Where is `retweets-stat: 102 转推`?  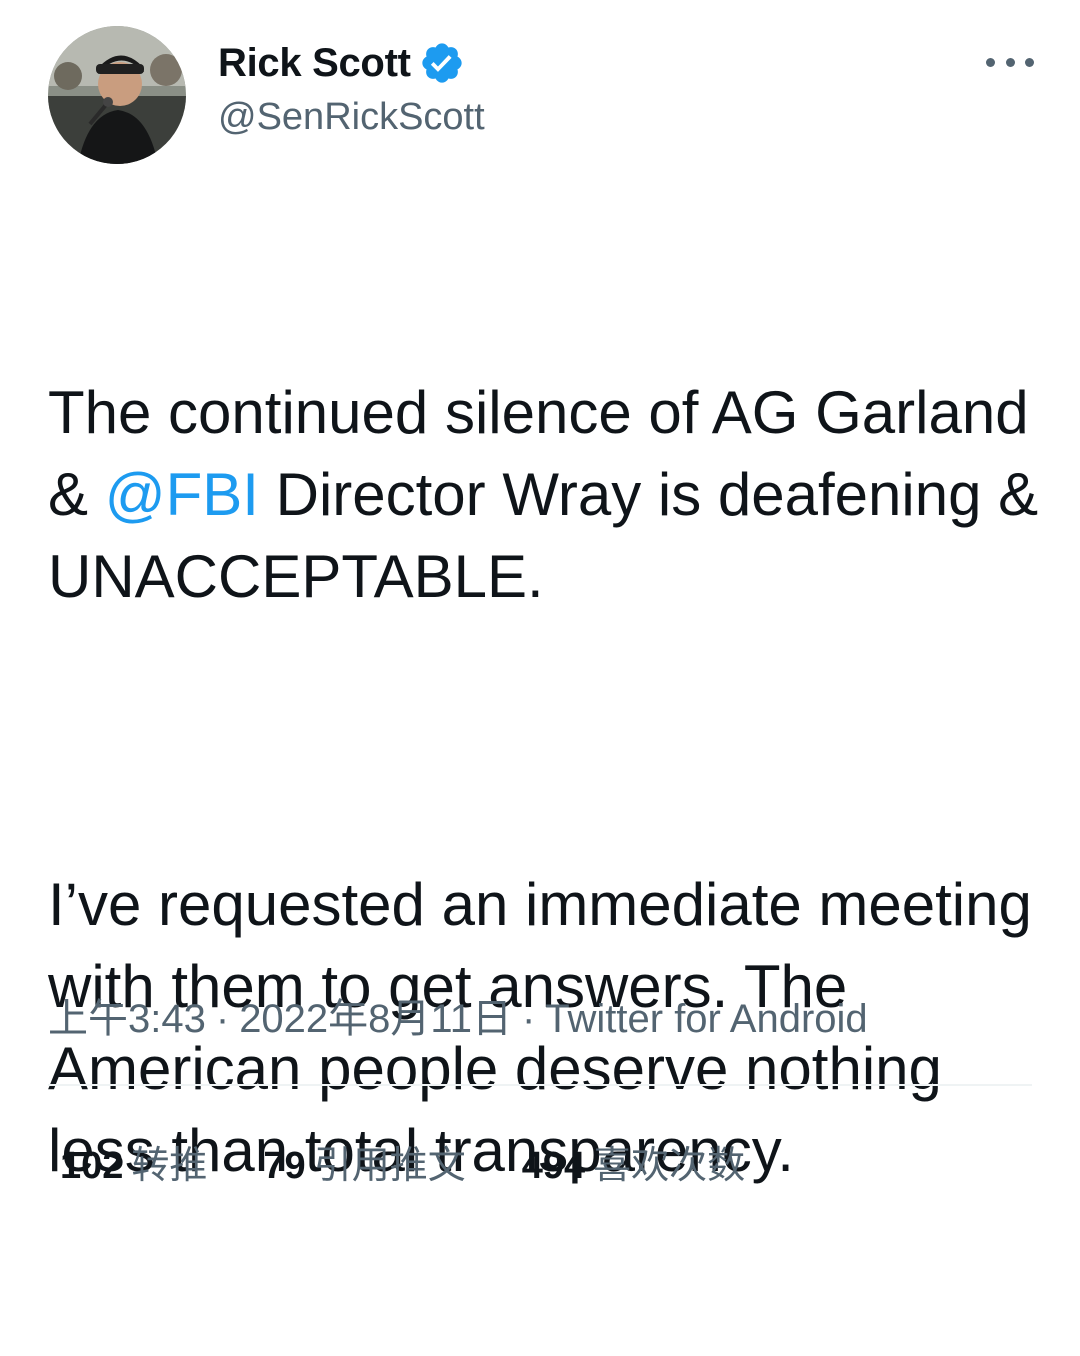 retweets-stat: 102 转推 is located at coordinates (133, 1161).